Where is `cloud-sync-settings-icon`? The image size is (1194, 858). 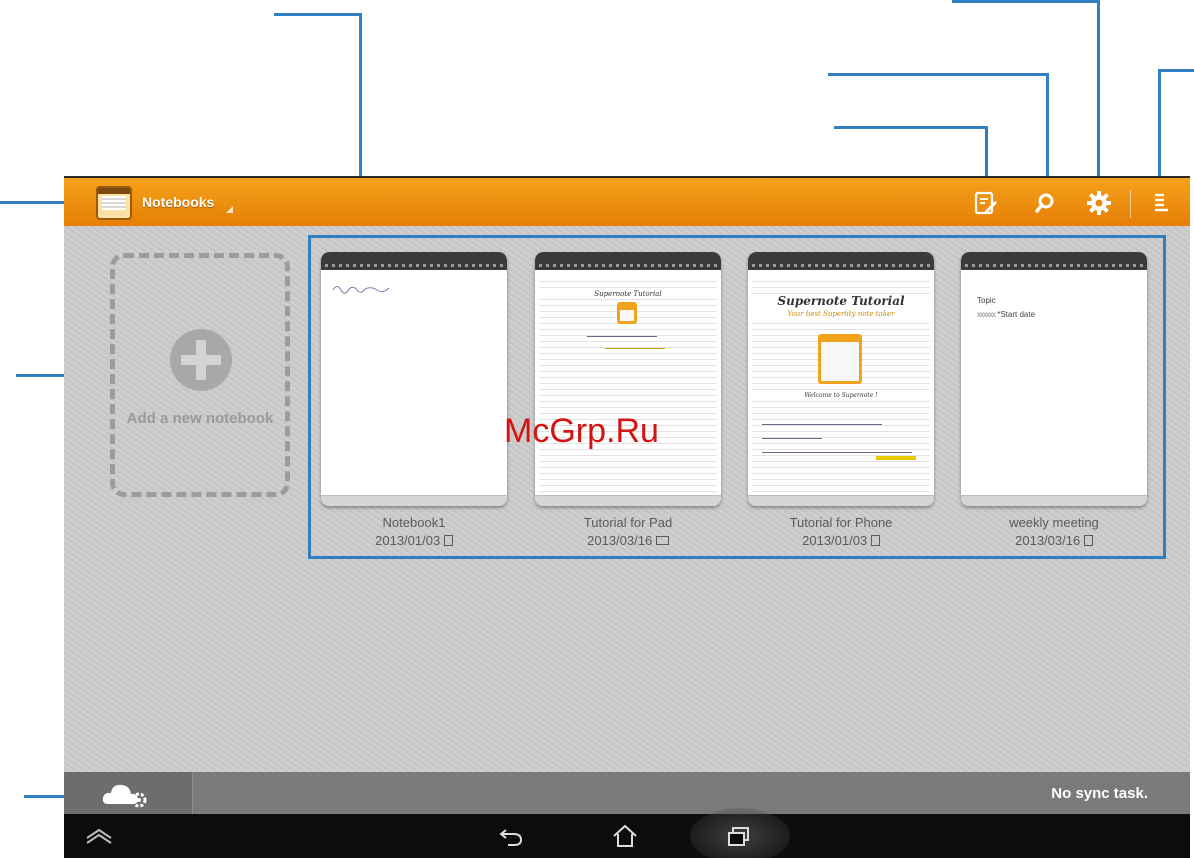 cloud-sync-settings-icon is located at coordinates (127, 794).